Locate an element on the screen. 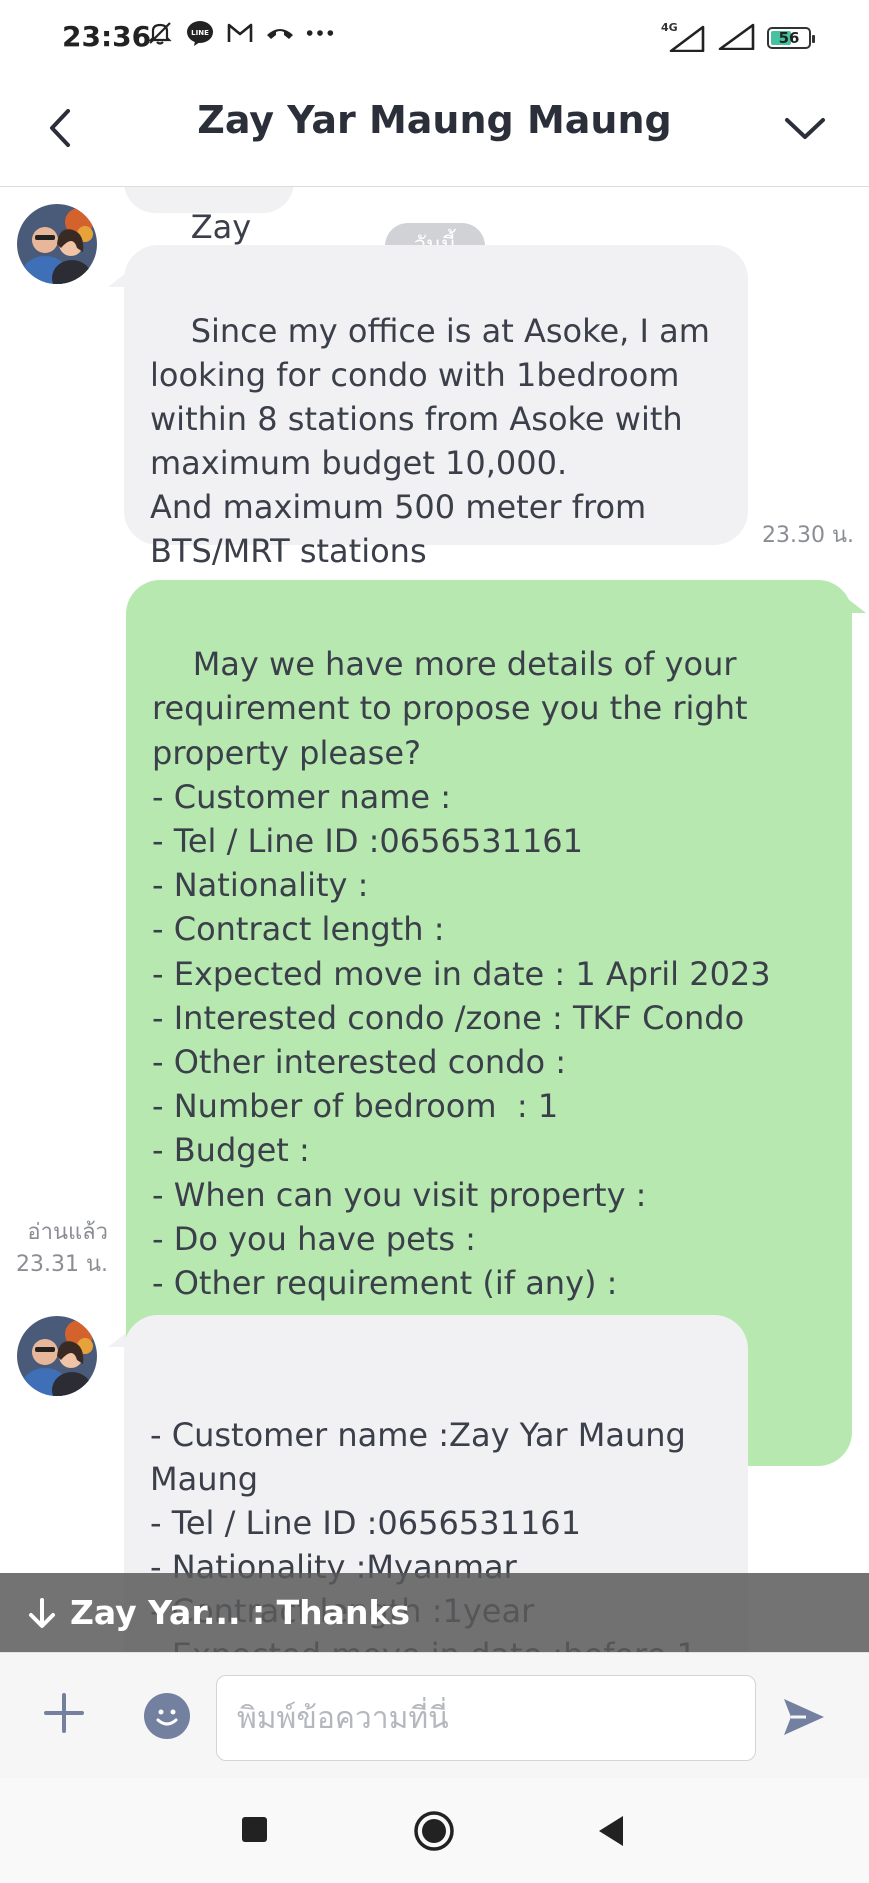  triangle-back-icon is located at coordinates (611, 1831).